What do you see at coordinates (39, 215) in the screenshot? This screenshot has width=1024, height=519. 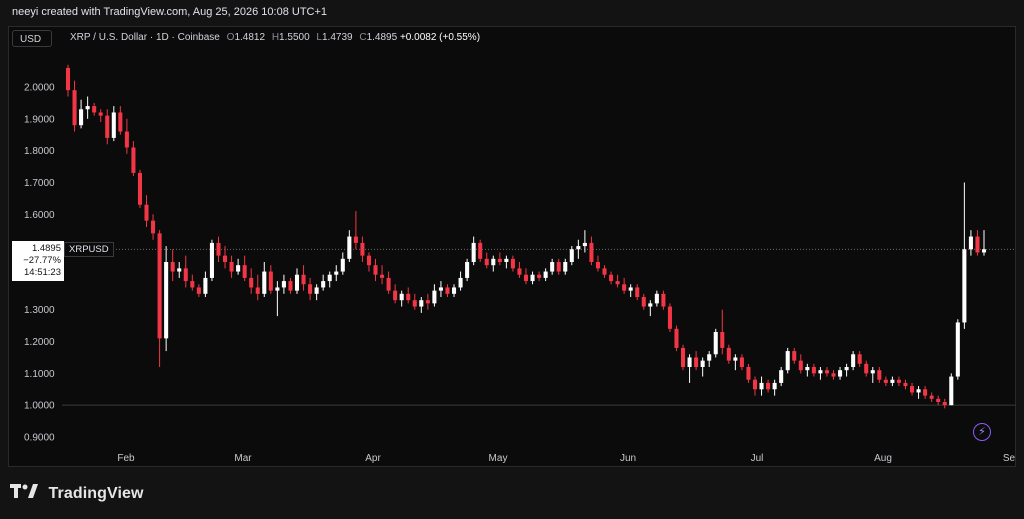 I see `y-tick-label: 1.6000` at bounding box center [39, 215].